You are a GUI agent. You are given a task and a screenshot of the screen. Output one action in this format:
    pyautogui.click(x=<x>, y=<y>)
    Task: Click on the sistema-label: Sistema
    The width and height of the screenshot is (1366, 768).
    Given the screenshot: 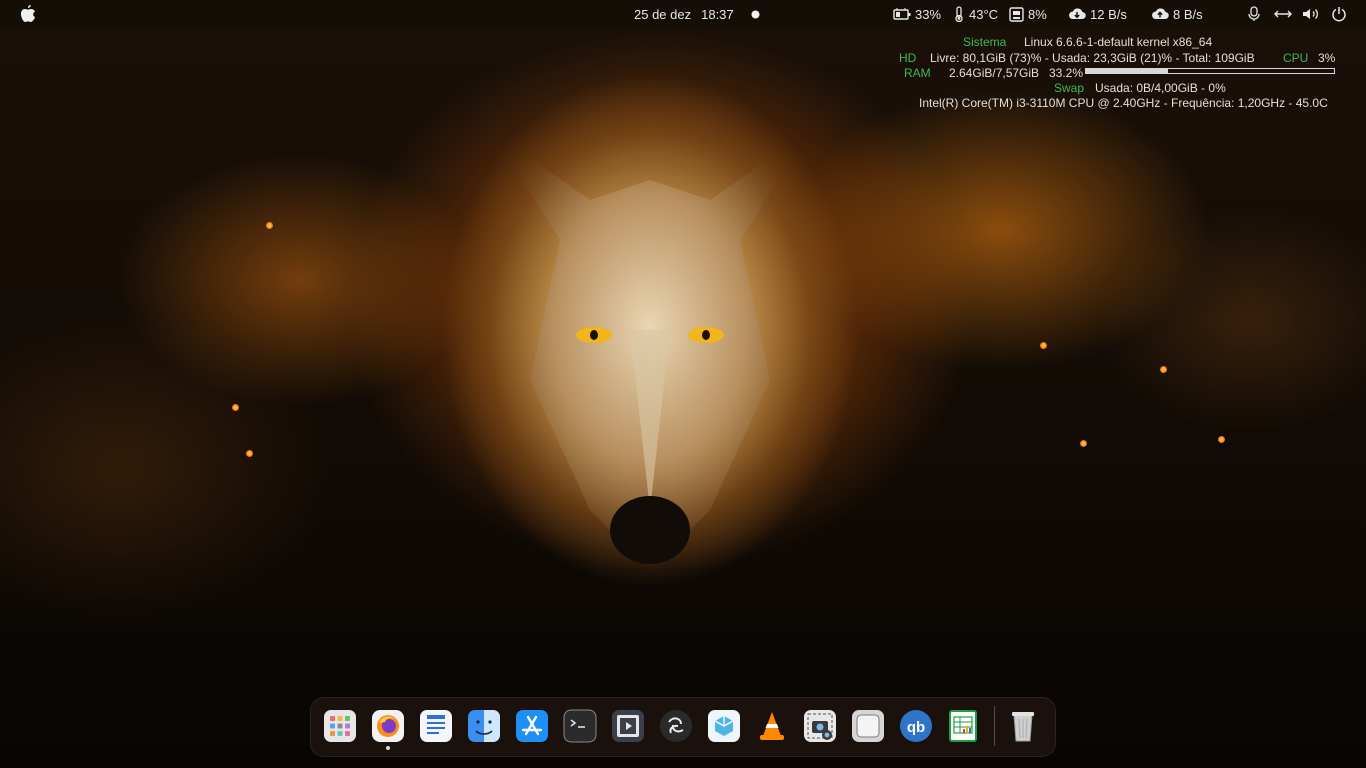 What is the action you would take?
    pyautogui.click(x=985, y=42)
    